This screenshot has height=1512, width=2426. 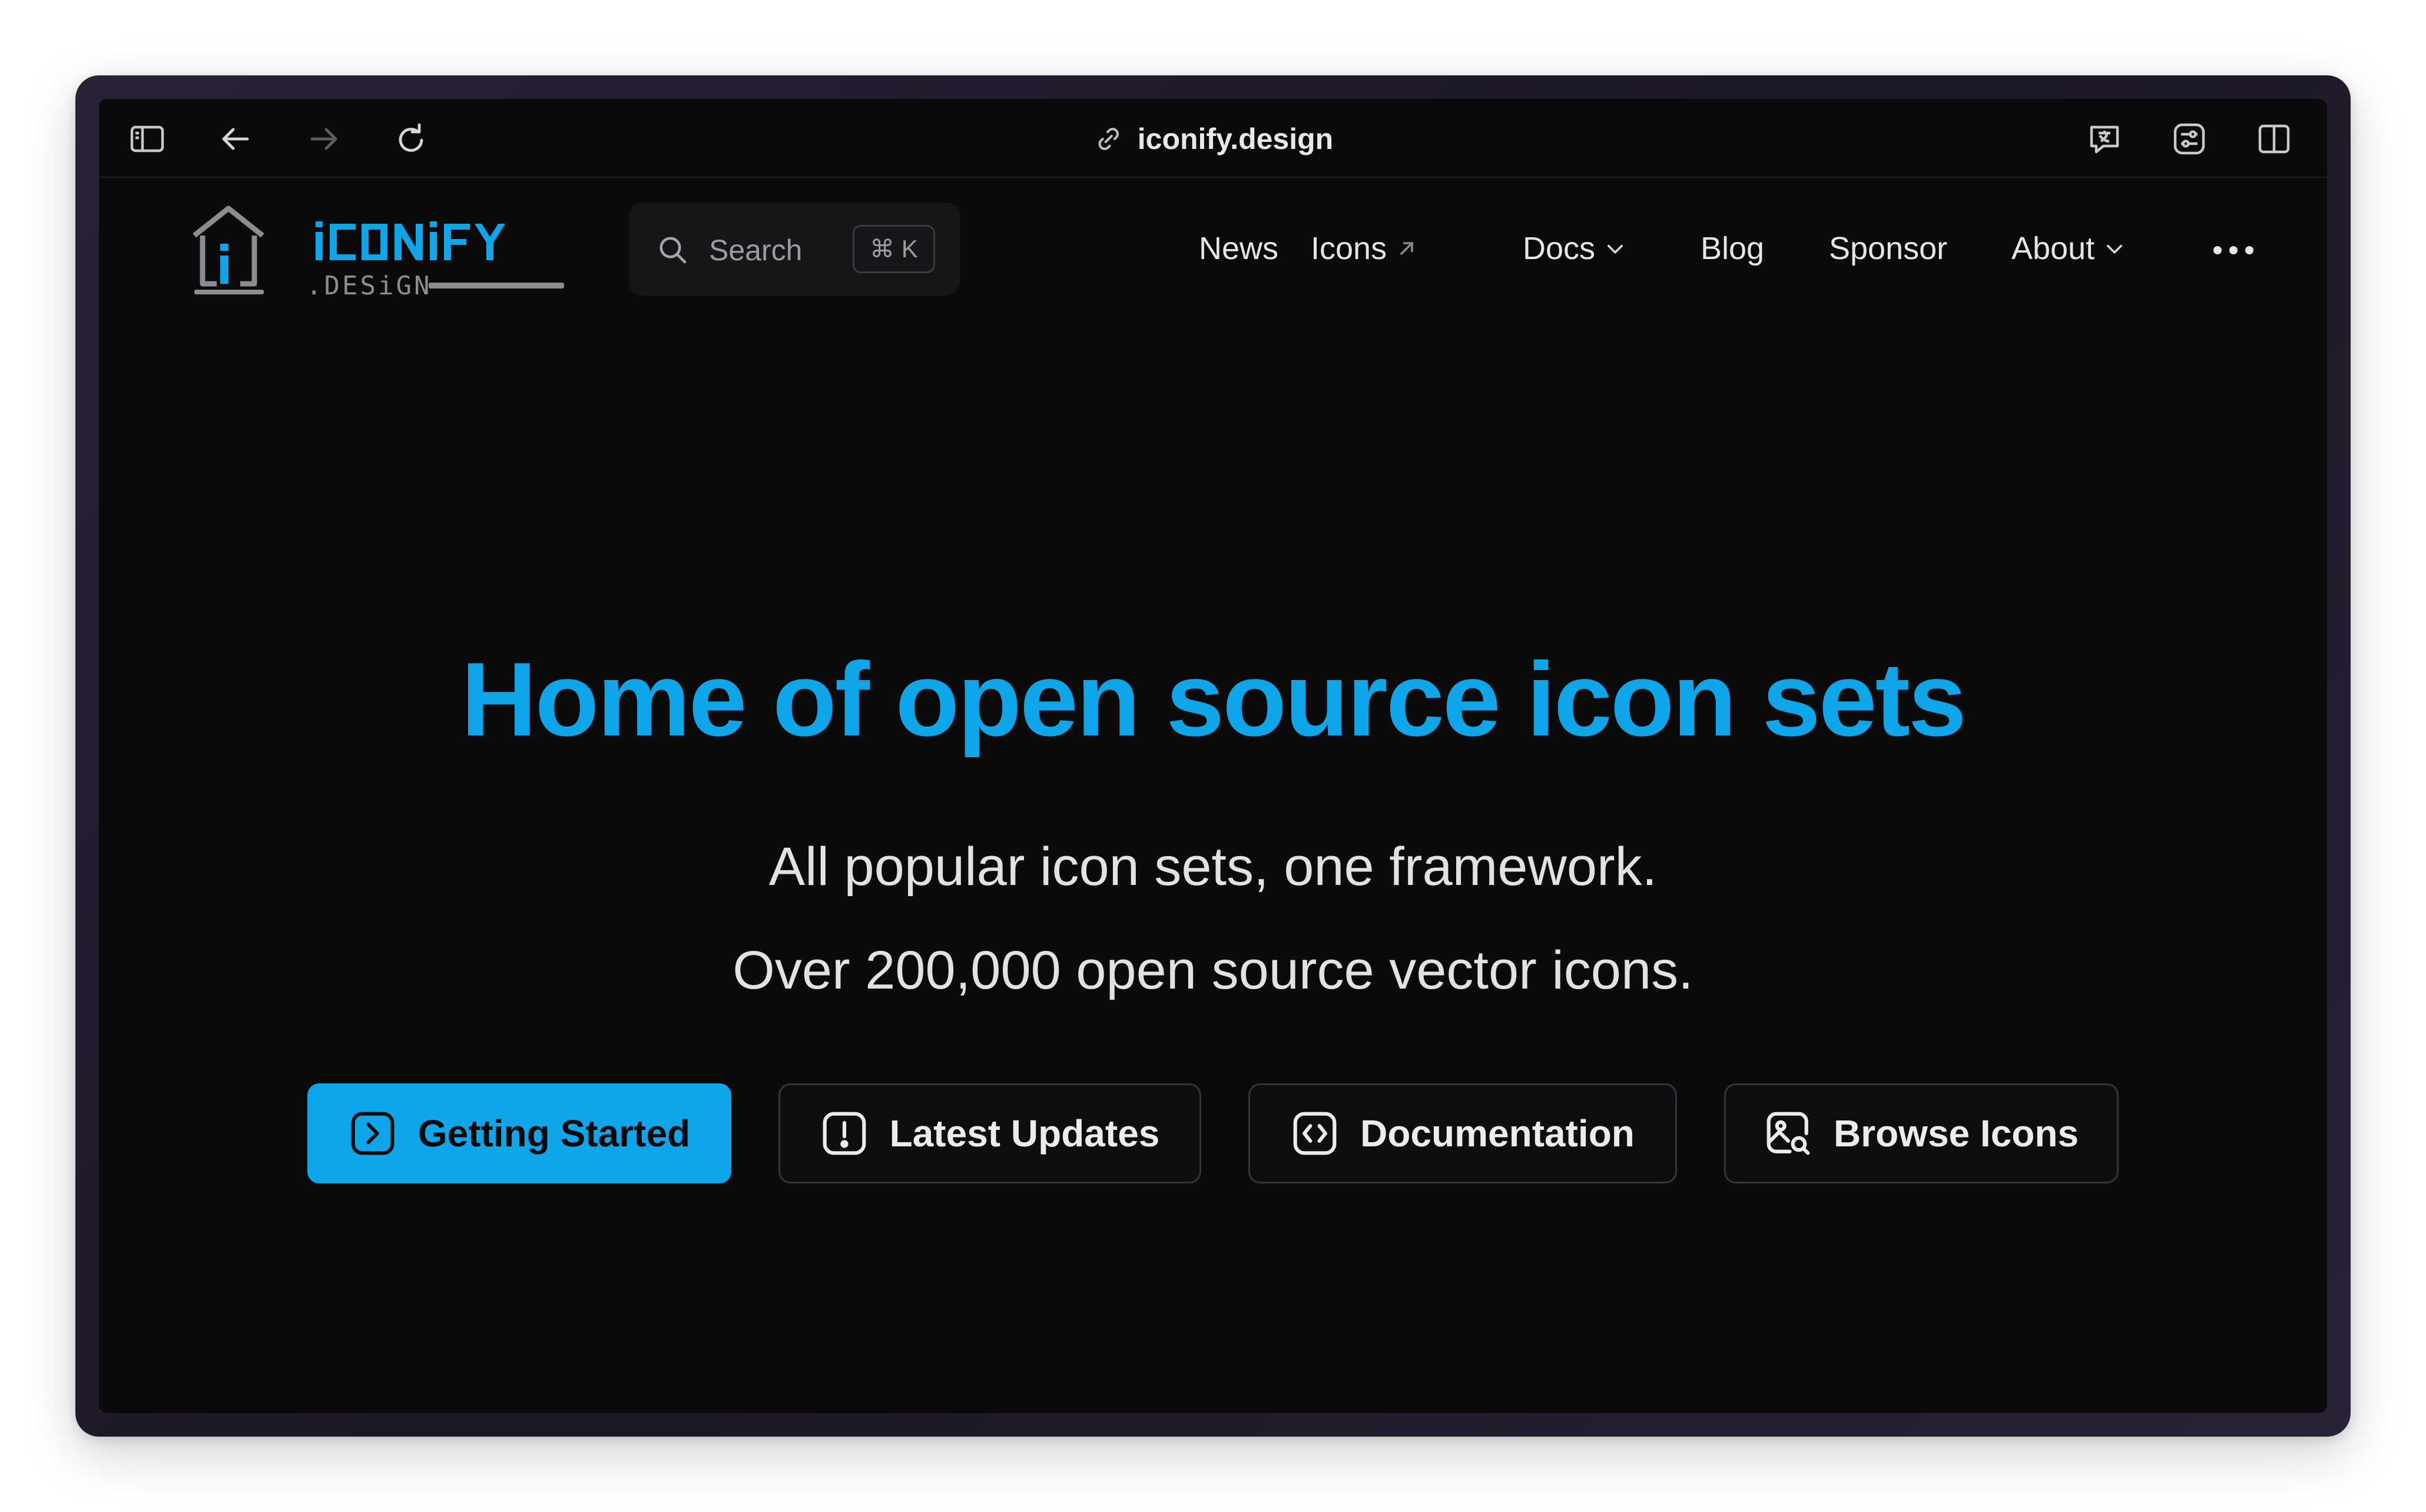 I want to click on nav-news: News, so click(x=1238, y=248).